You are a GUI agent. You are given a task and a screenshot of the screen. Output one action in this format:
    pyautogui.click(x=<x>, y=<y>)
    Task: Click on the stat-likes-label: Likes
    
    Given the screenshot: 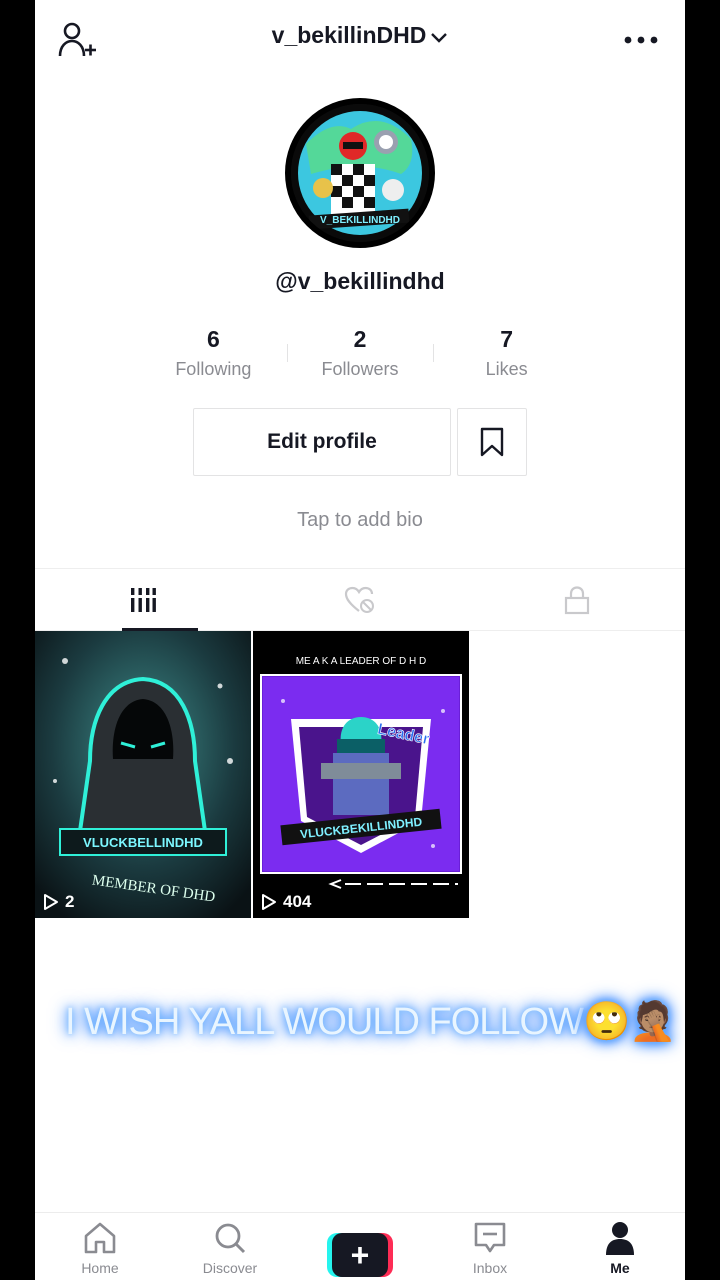 What is the action you would take?
    pyautogui.click(x=506, y=369)
    